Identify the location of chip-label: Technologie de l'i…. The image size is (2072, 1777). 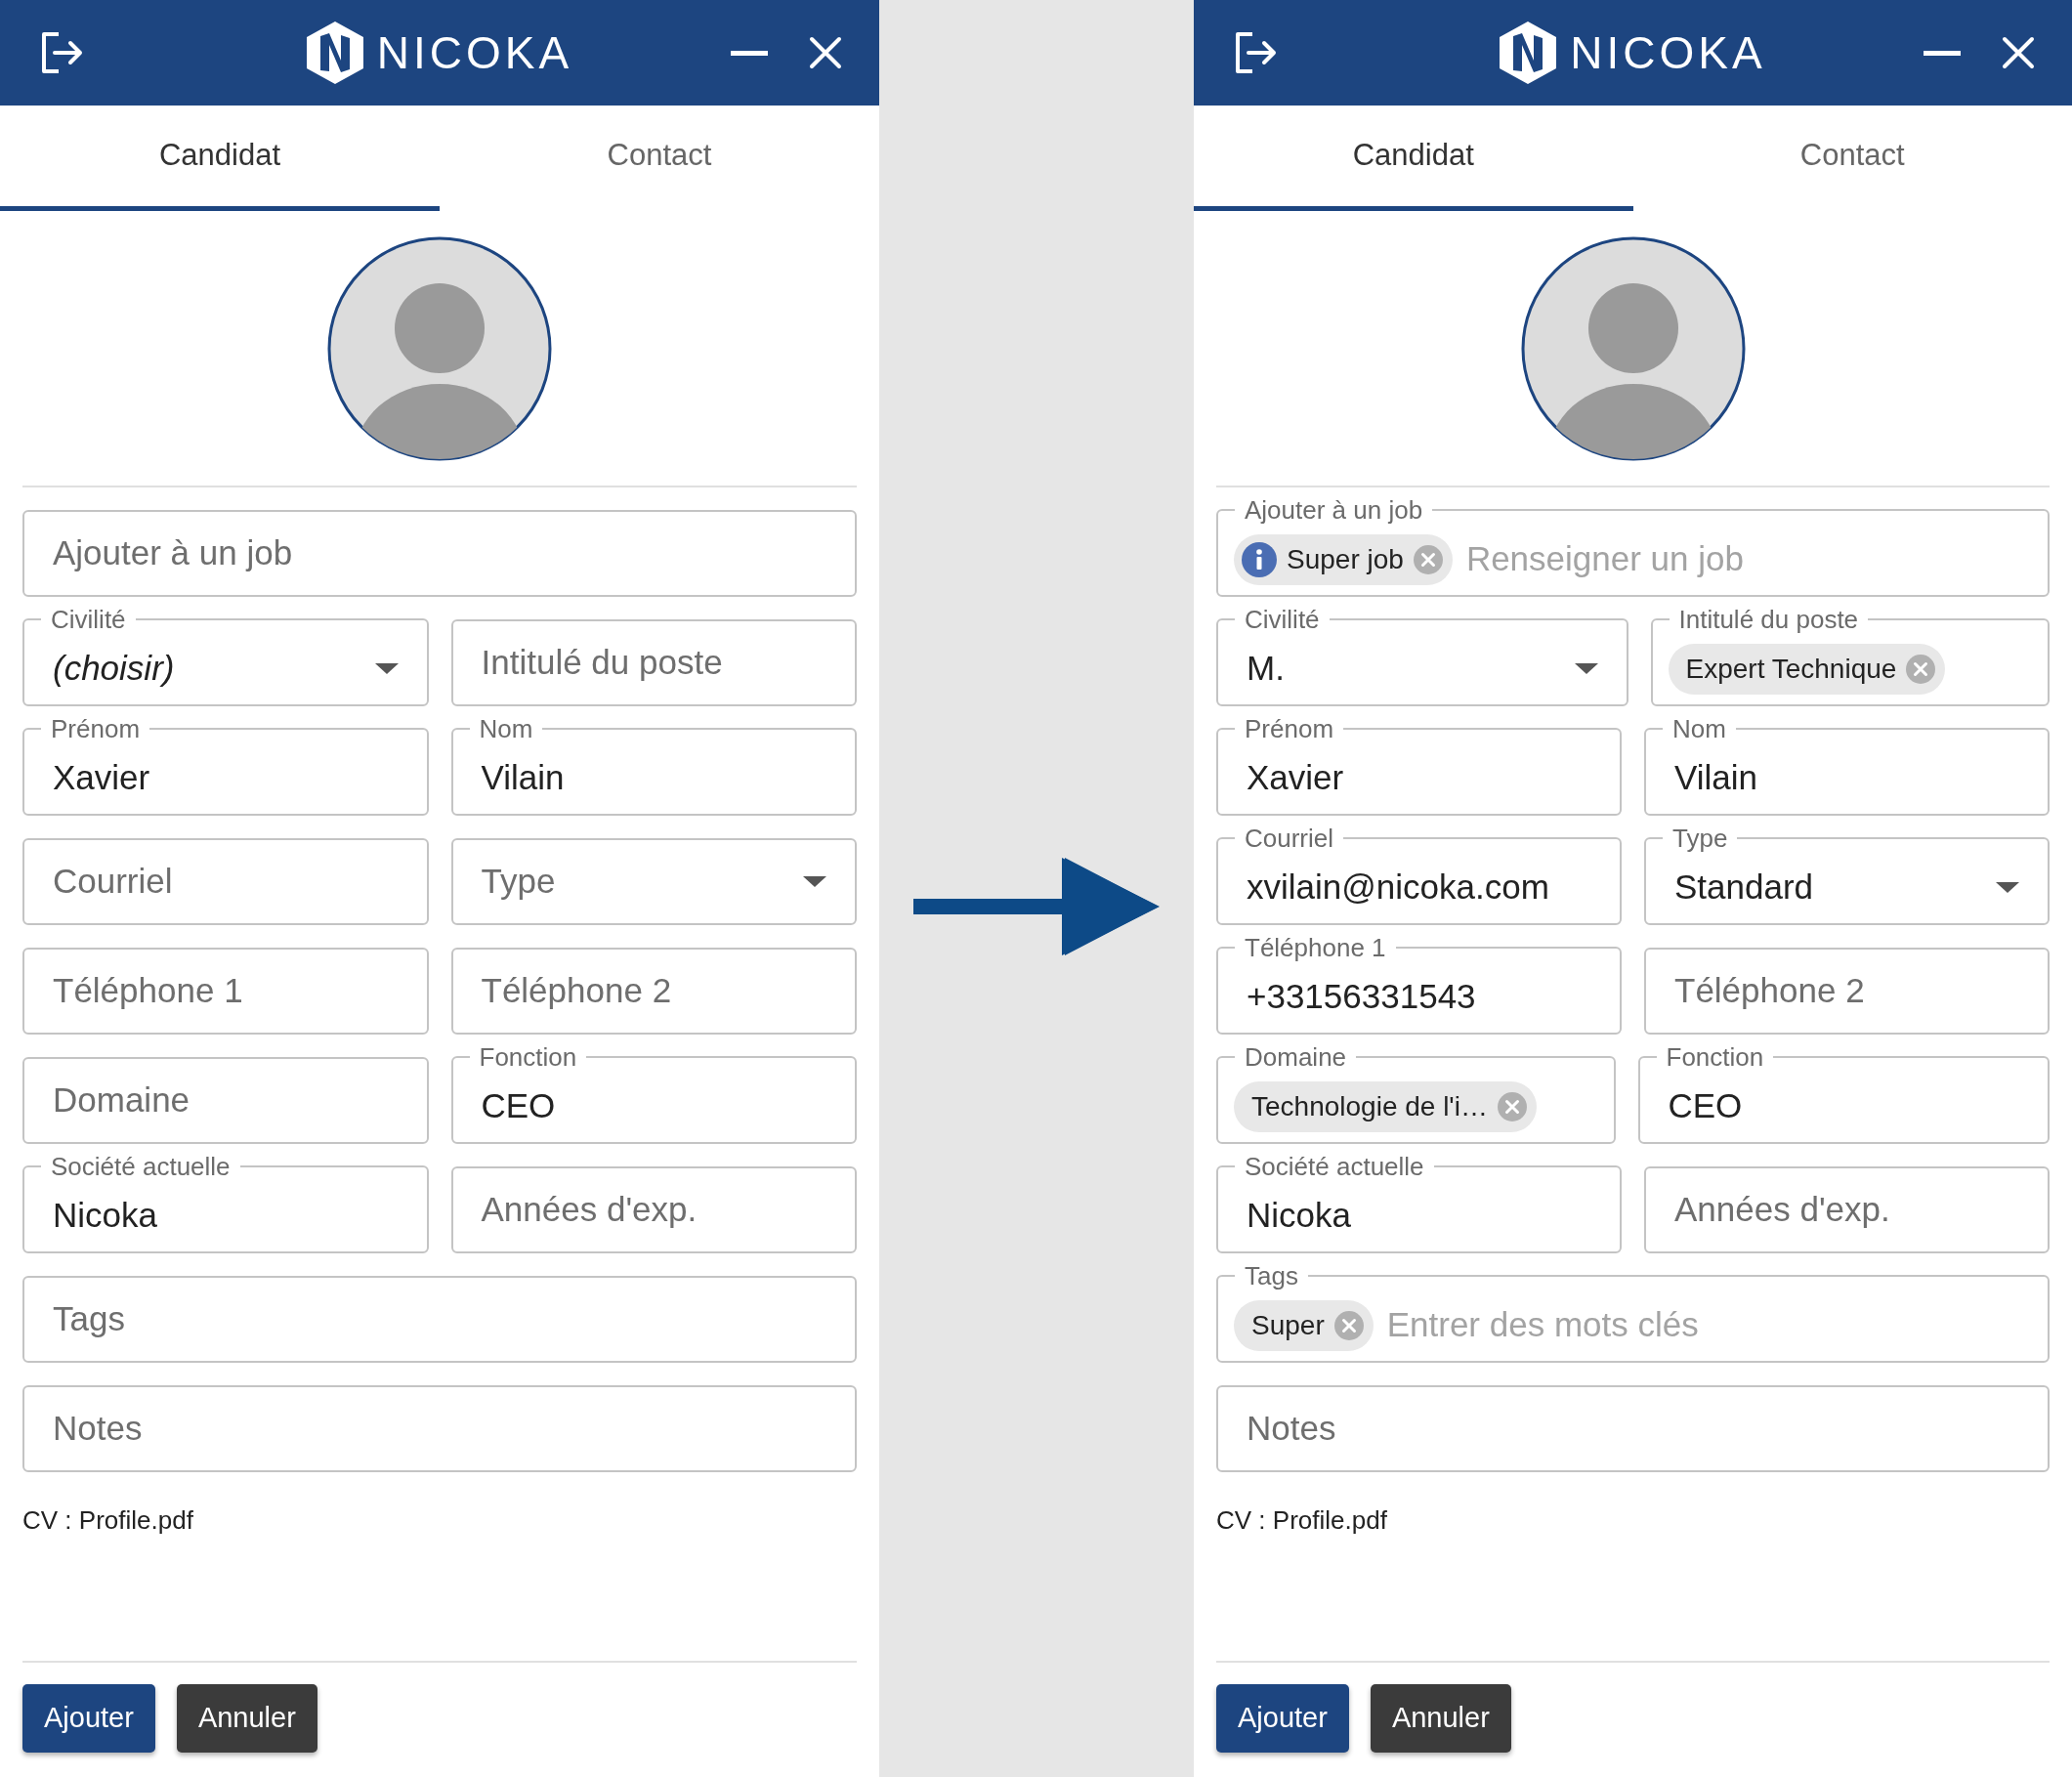
(1370, 1106).